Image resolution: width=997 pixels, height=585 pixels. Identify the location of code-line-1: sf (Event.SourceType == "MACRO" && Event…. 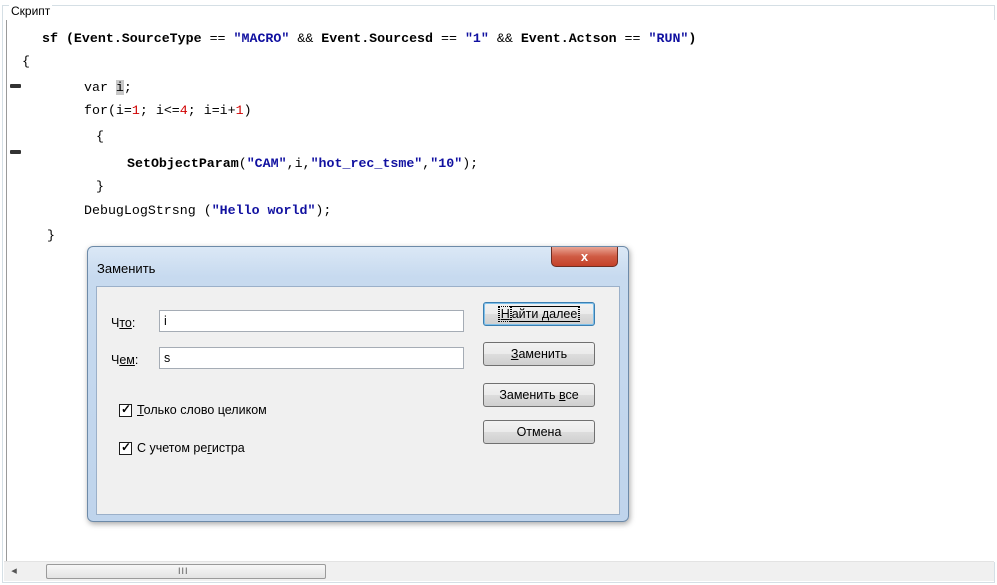
(369, 38).